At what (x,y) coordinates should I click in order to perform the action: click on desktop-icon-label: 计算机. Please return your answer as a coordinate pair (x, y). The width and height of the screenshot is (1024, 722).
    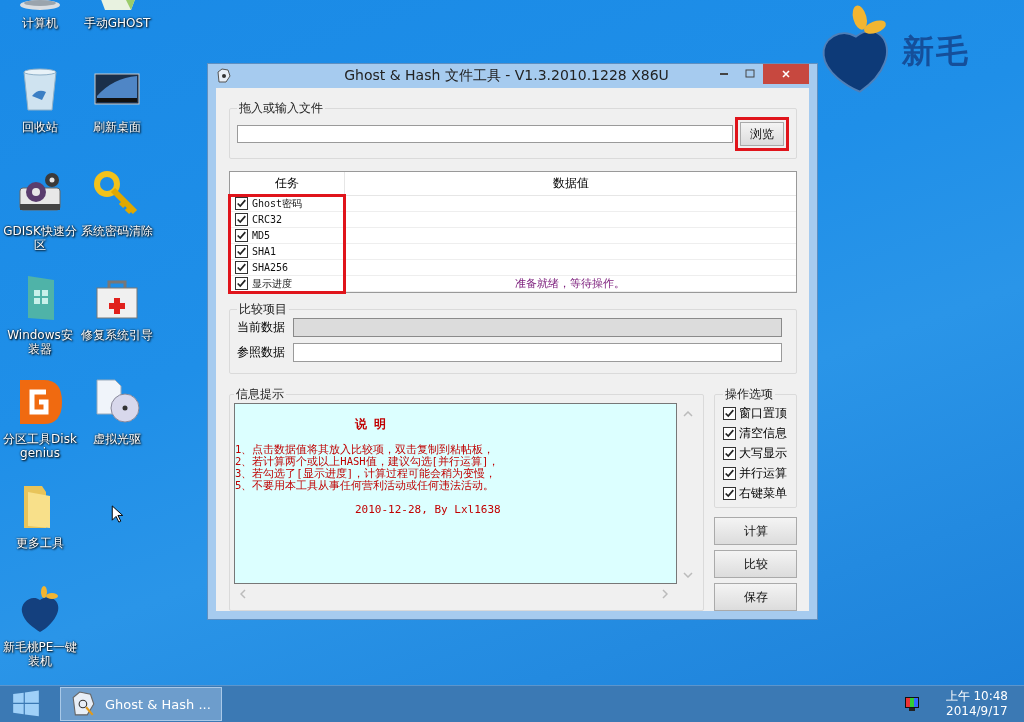
    Looking at the image, I should click on (40, 23).